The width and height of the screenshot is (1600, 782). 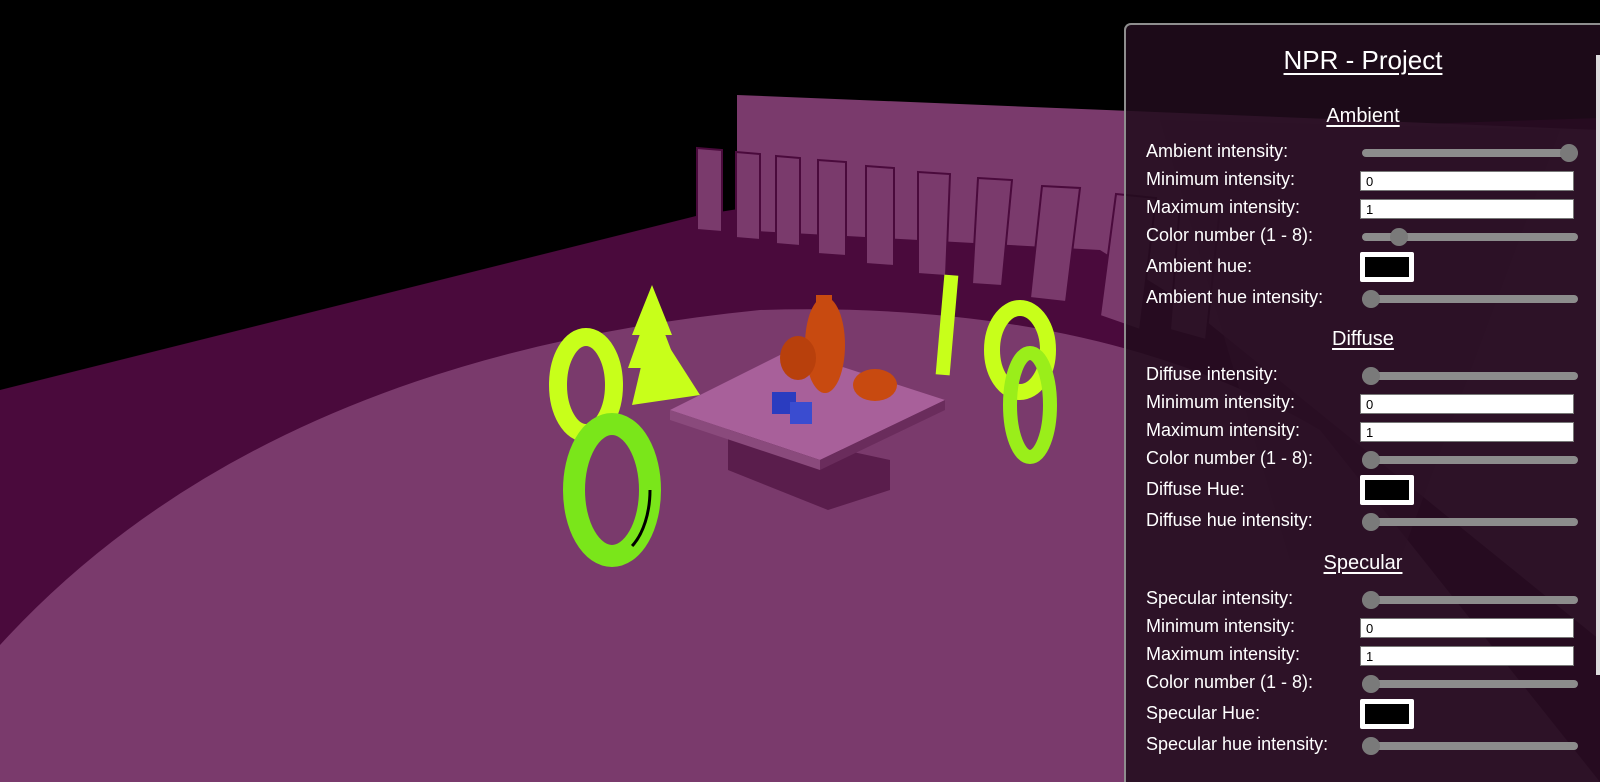 What do you see at coordinates (1199, 266) in the screenshot?
I see `ambient-ambient-hue-label: Ambient hue:` at bounding box center [1199, 266].